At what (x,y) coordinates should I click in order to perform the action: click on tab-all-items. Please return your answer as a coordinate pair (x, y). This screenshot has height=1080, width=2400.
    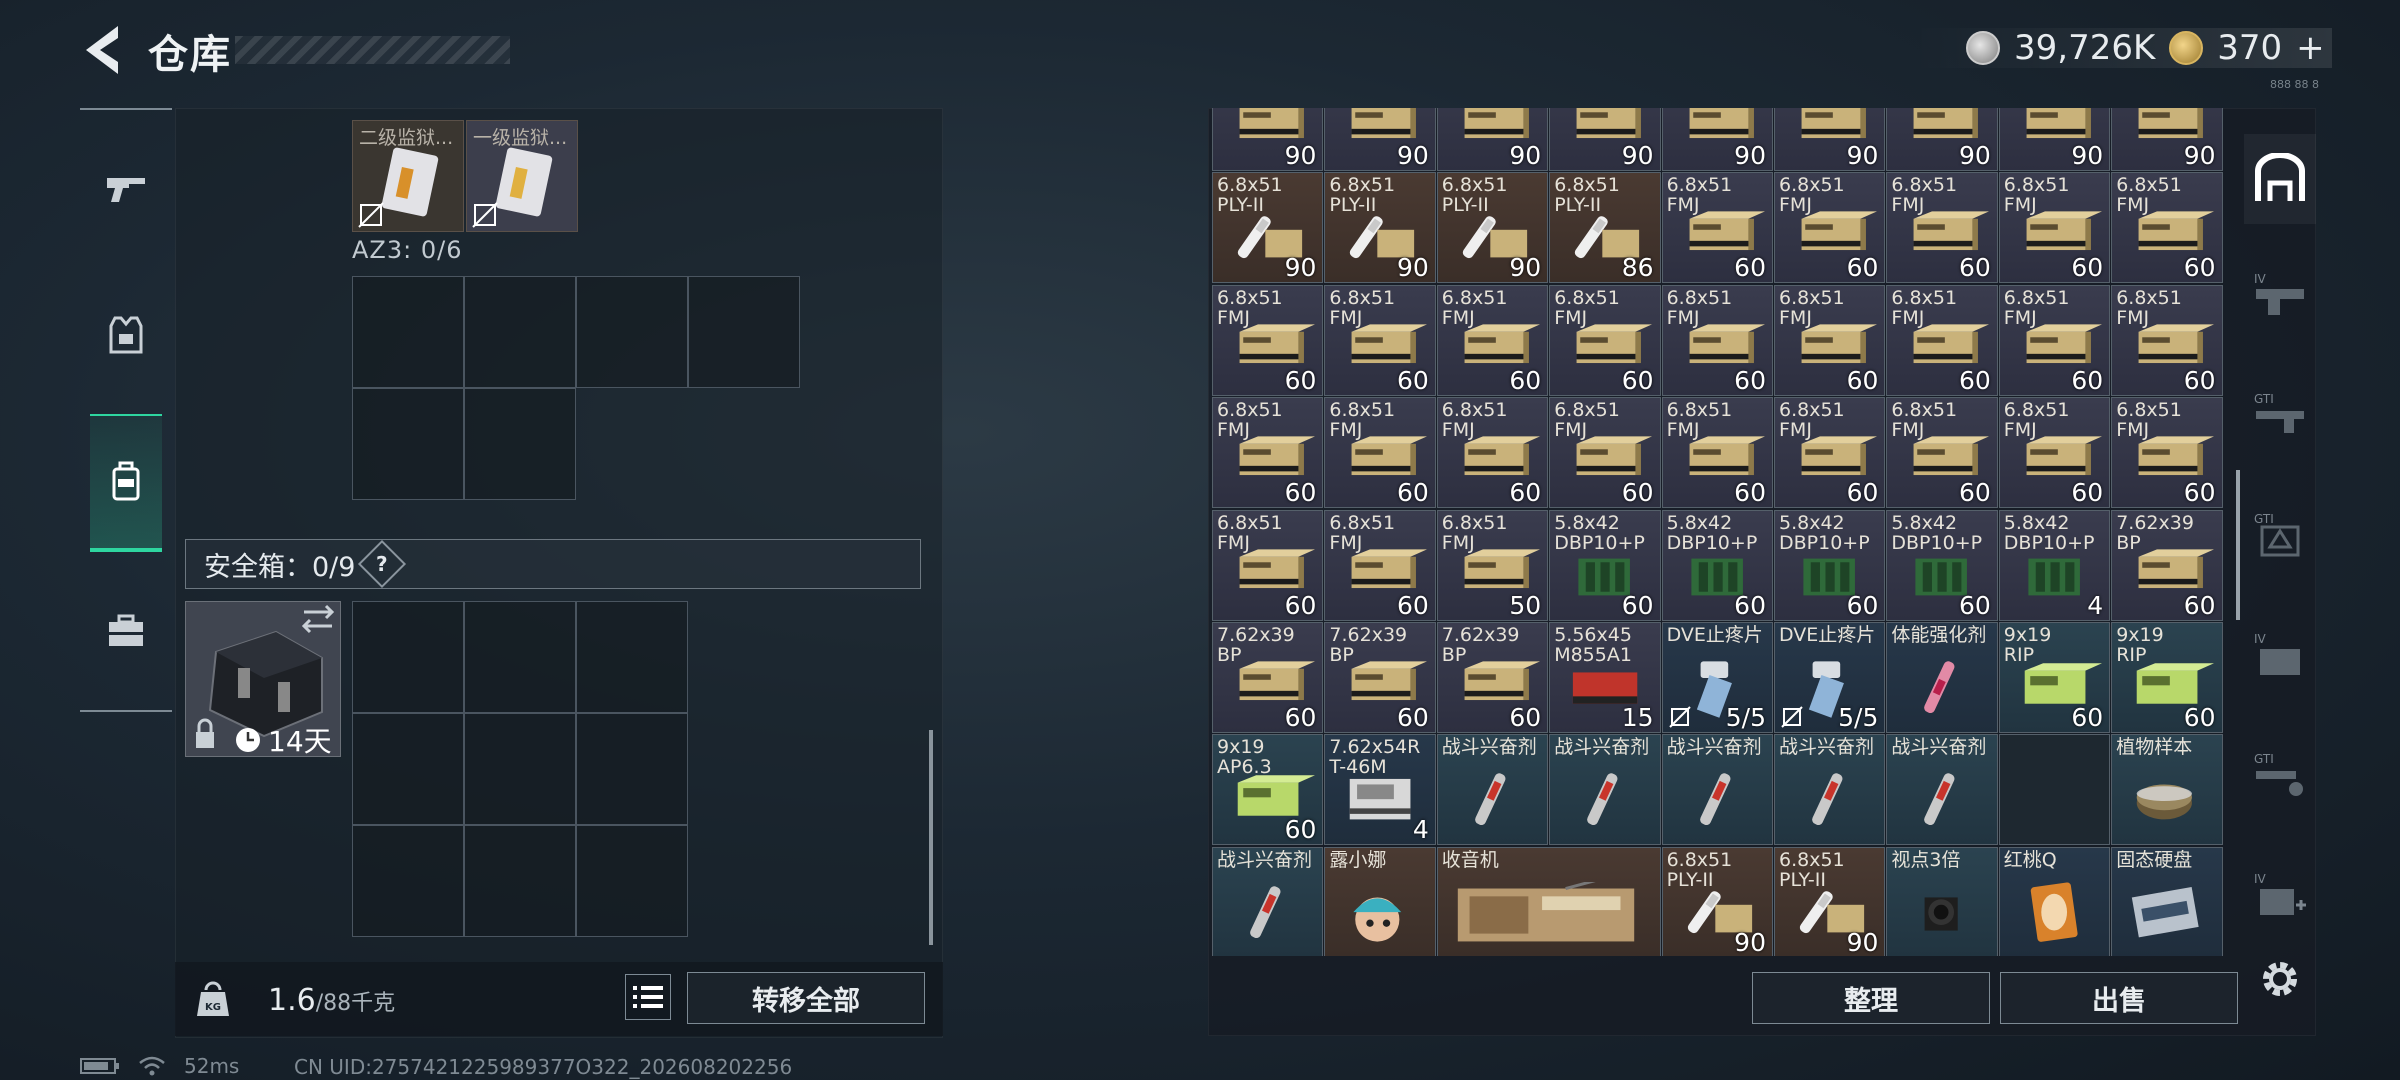
    Looking at the image, I should click on (2280, 179).